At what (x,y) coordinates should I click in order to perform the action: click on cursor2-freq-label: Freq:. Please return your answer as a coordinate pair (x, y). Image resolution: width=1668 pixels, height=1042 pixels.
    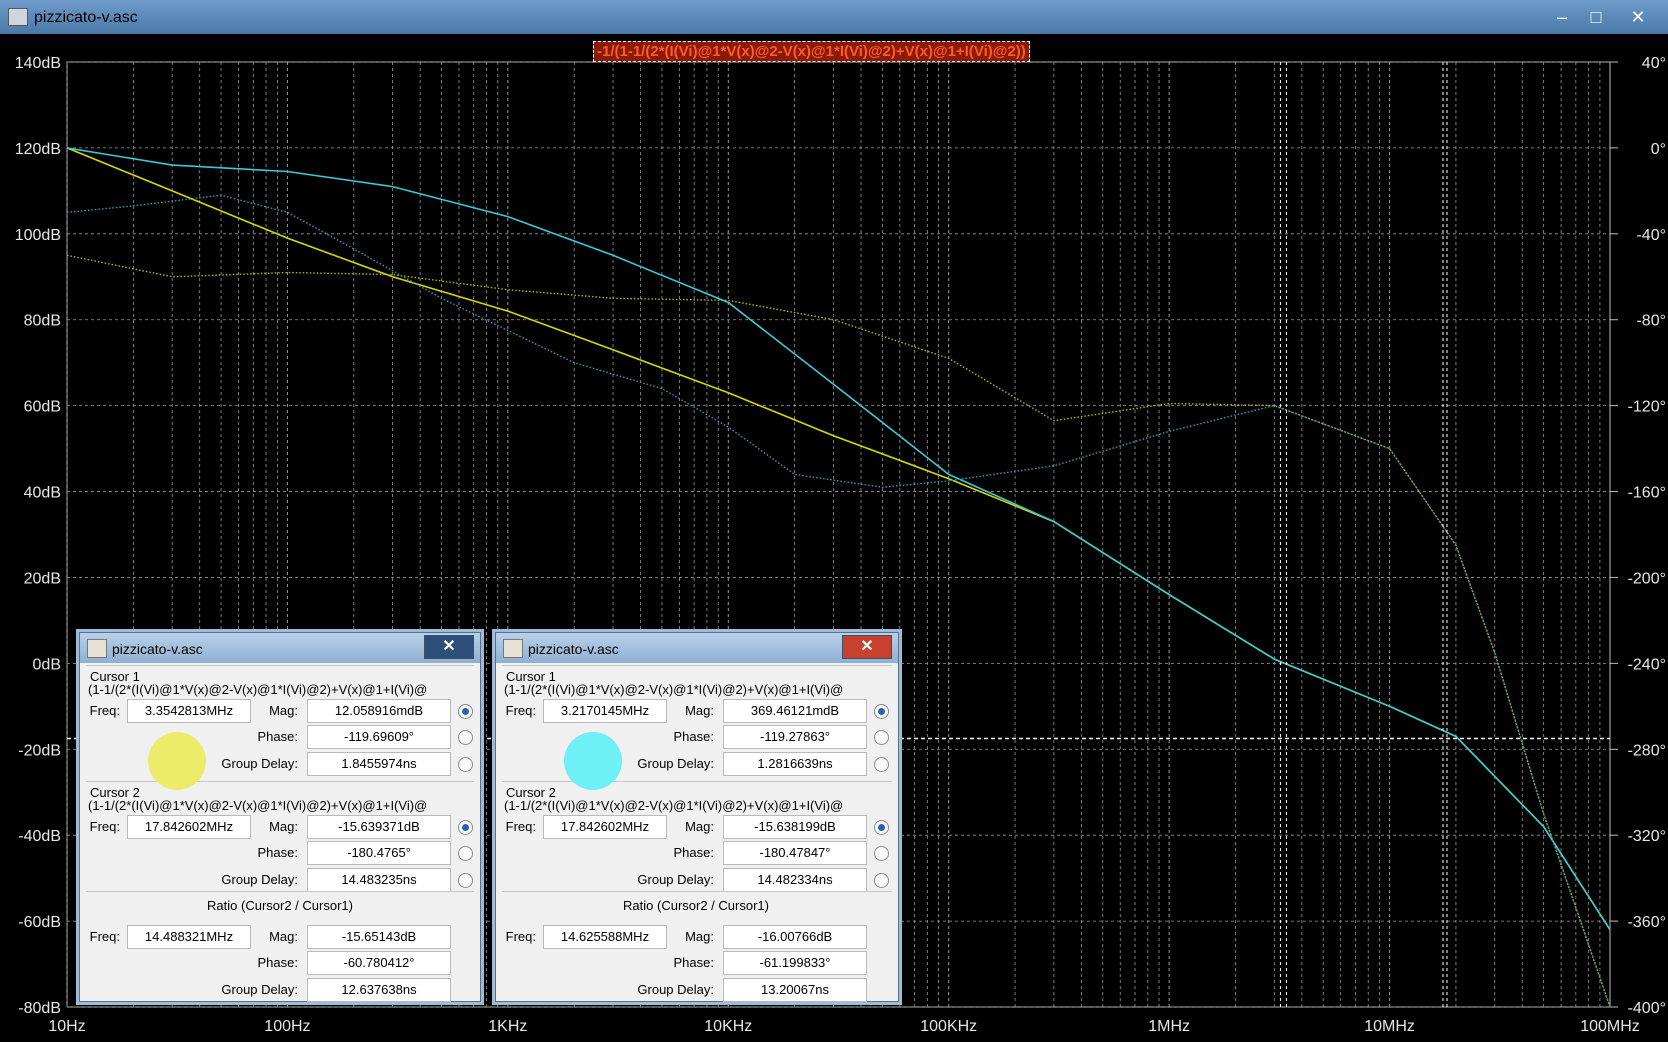
    Looking at the image, I should click on (104, 826).